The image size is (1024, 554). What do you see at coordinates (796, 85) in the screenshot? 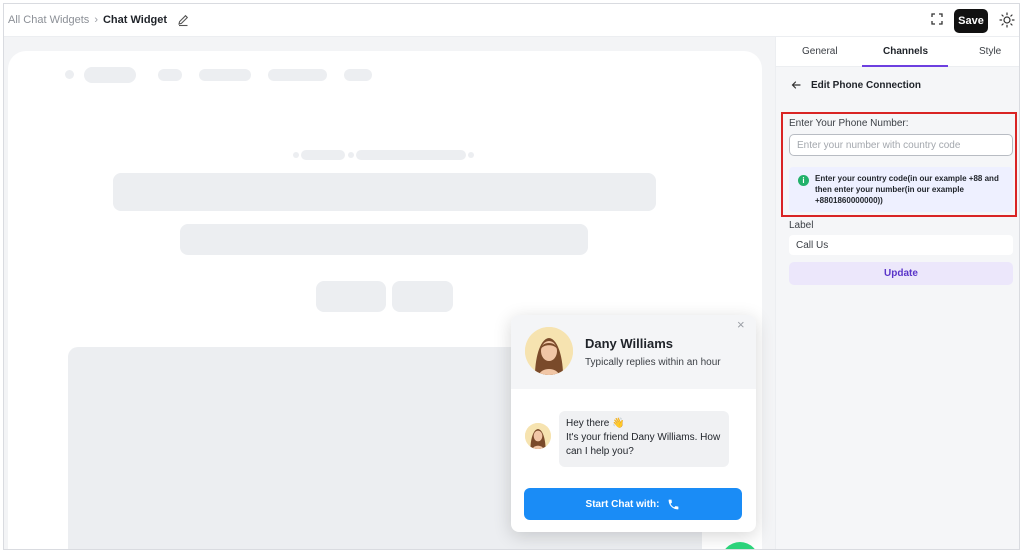
I see `arrow-left-icon` at bounding box center [796, 85].